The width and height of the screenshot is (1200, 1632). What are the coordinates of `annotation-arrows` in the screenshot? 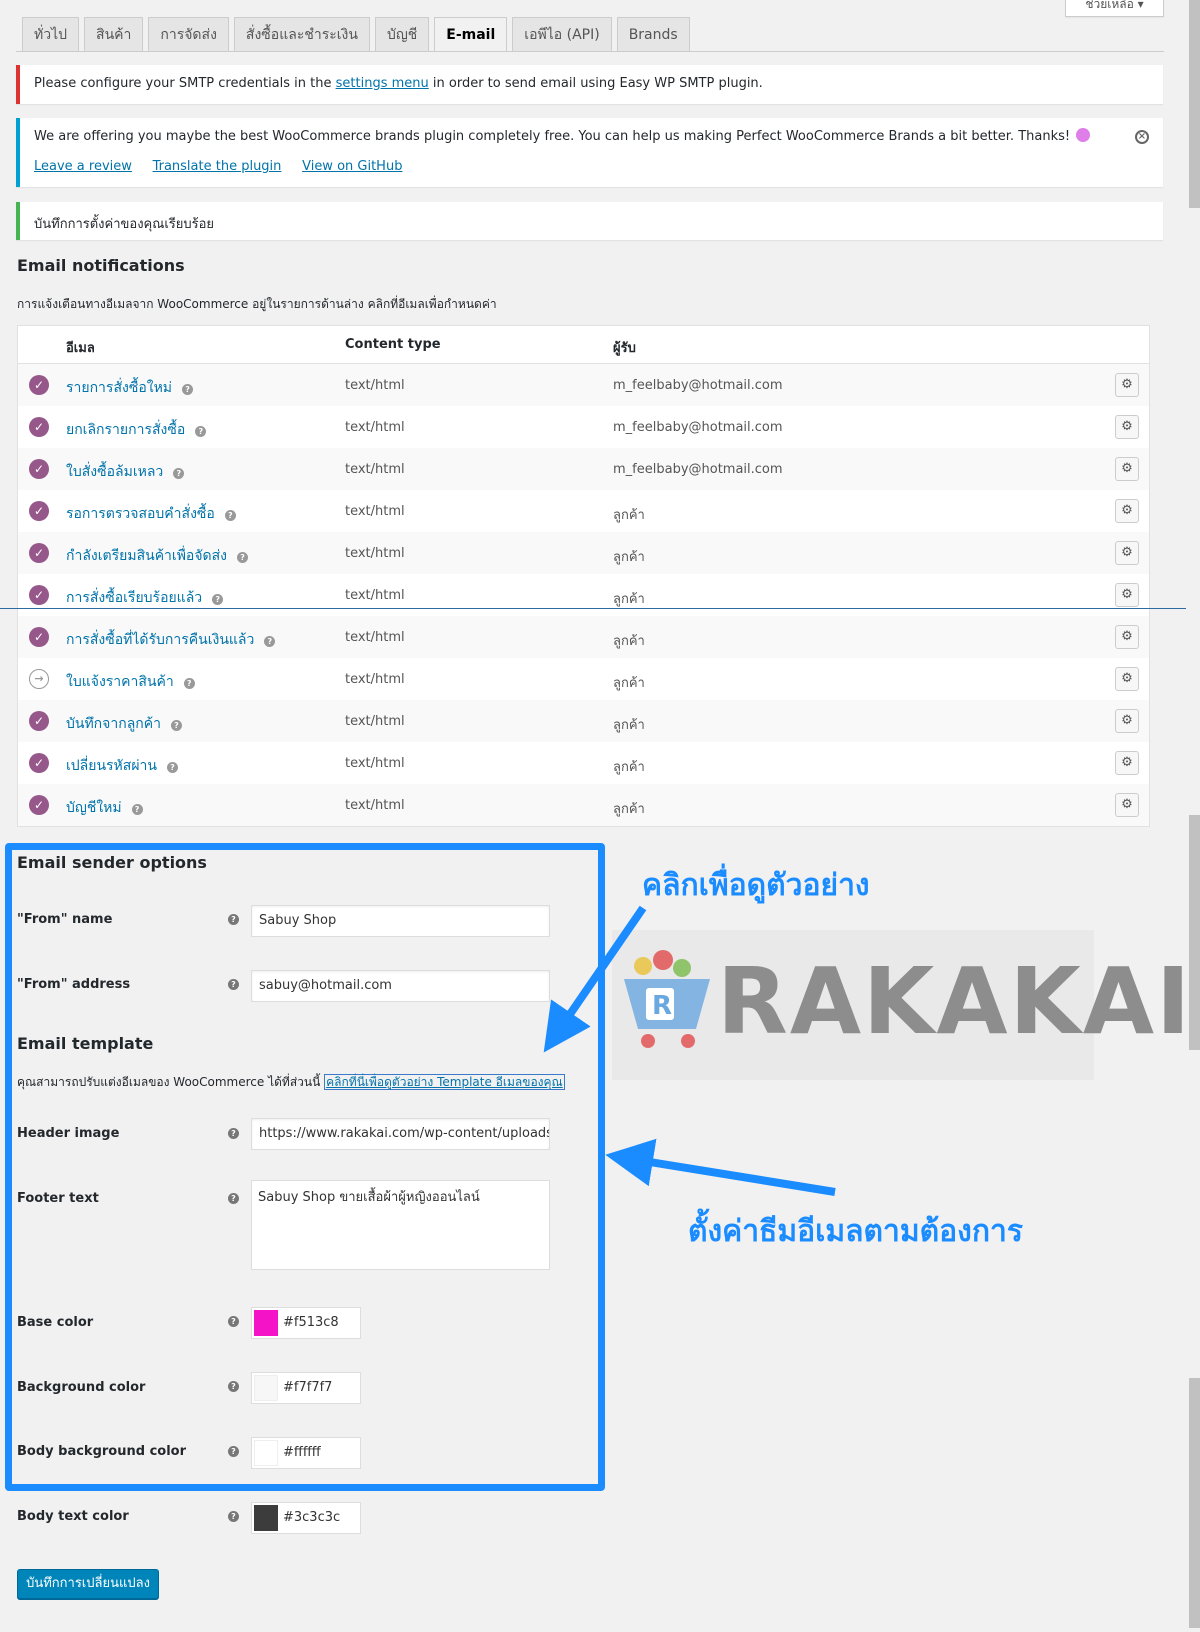 It's located at (689, 1050).